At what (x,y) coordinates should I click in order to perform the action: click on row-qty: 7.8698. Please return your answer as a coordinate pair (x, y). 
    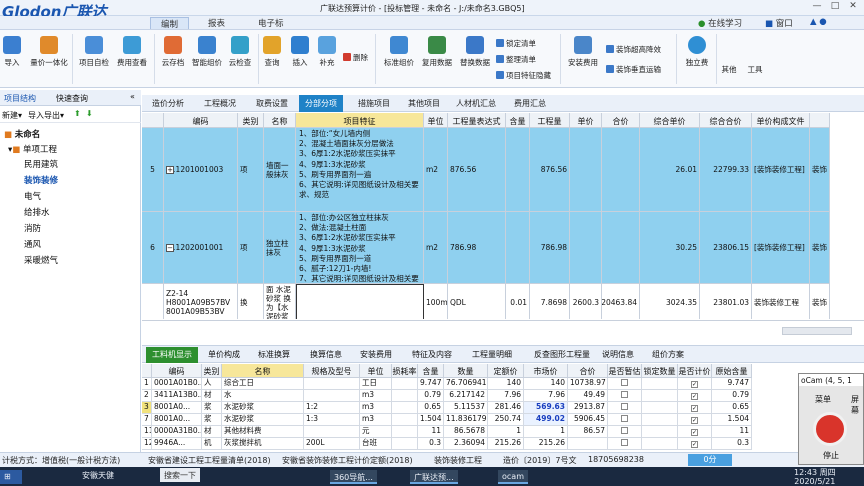
    Looking at the image, I should click on (550, 301).